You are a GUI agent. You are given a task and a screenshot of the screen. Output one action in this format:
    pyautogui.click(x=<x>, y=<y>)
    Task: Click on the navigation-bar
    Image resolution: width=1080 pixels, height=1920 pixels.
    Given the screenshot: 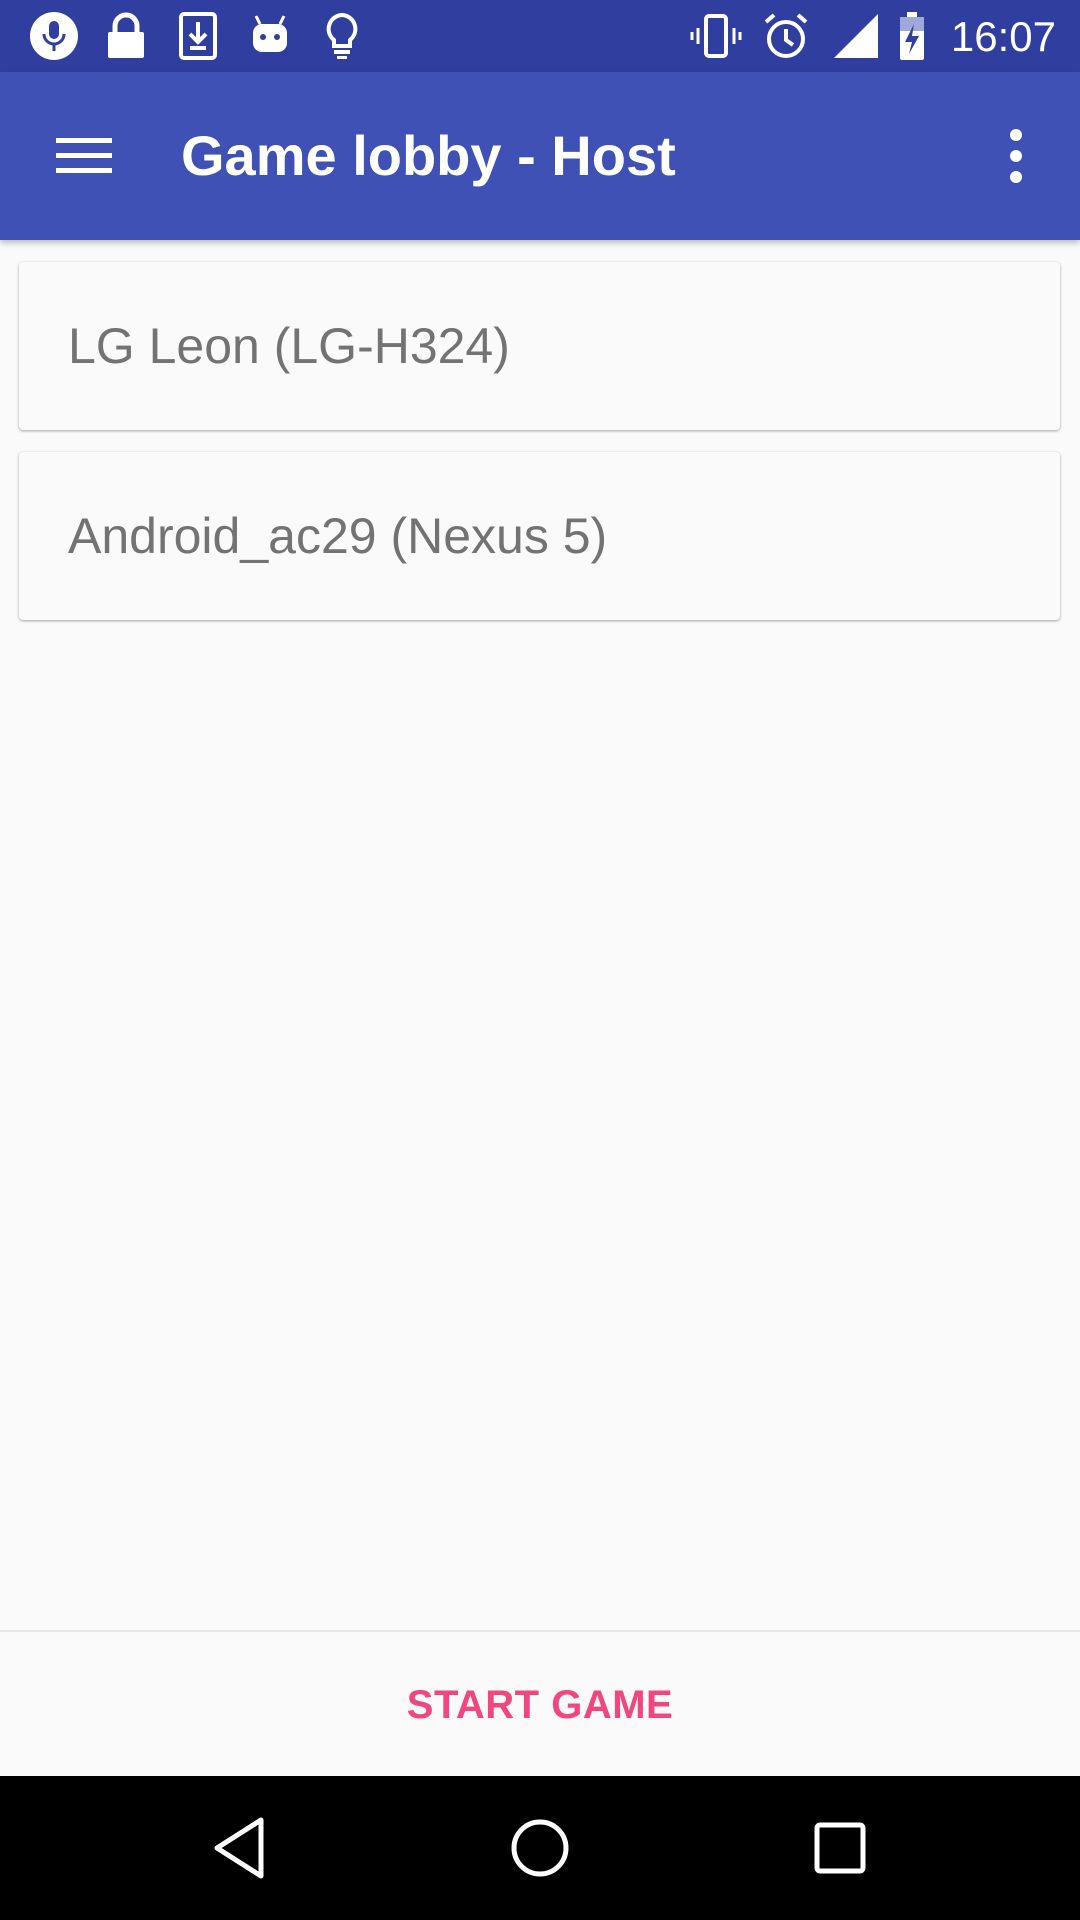 What is the action you would take?
    pyautogui.click(x=540, y=1848)
    